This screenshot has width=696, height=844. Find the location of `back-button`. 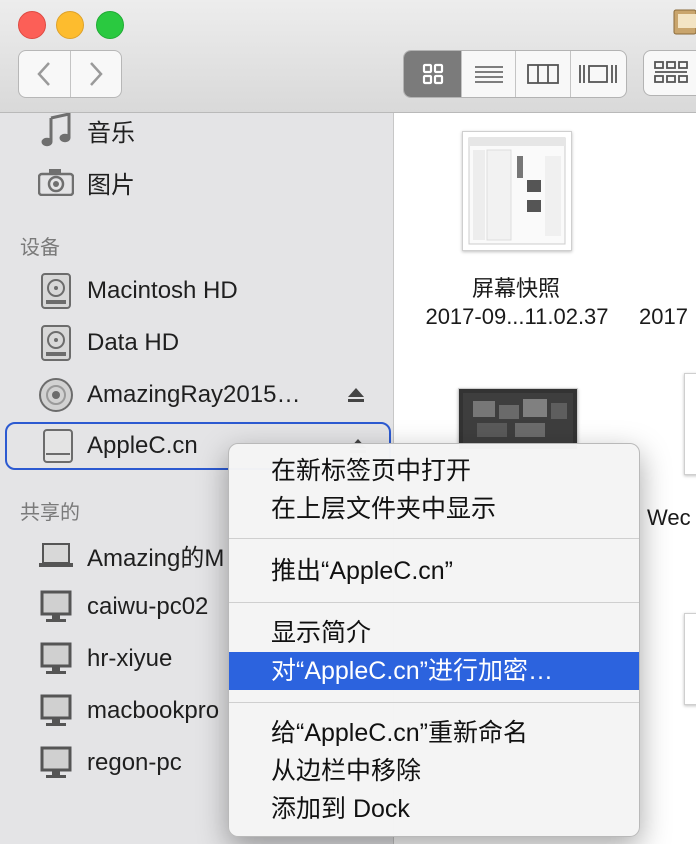

back-button is located at coordinates (44, 74).